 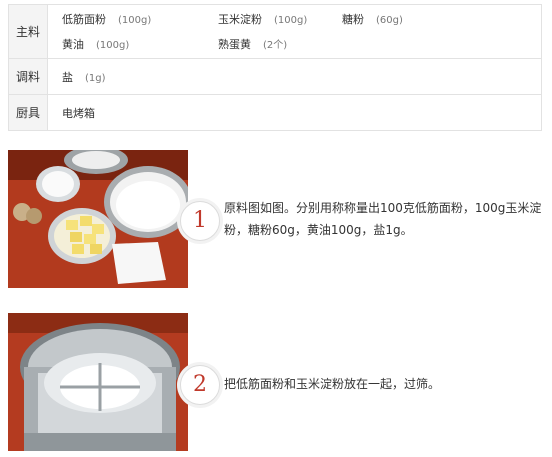 What do you see at coordinates (234, 44) in the screenshot?
I see `ingredient-name: 熟蛋黄` at bounding box center [234, 44].